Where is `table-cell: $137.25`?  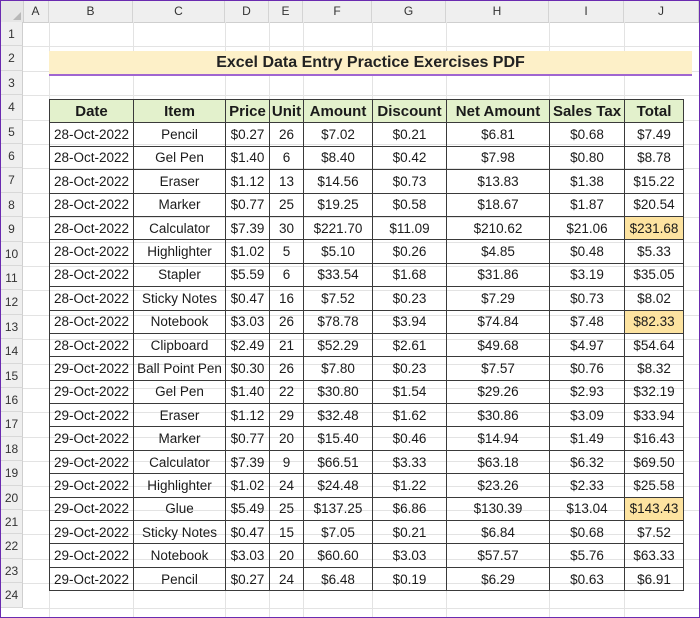
table-cell: $137.25 is located at coordinates (338, 509).